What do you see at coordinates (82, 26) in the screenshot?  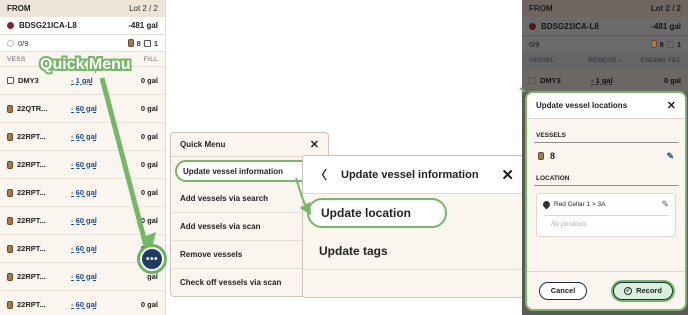 I see `source-vessel: BDSG21ICA-L8 -481 gal` at bounding box center [82, 26].